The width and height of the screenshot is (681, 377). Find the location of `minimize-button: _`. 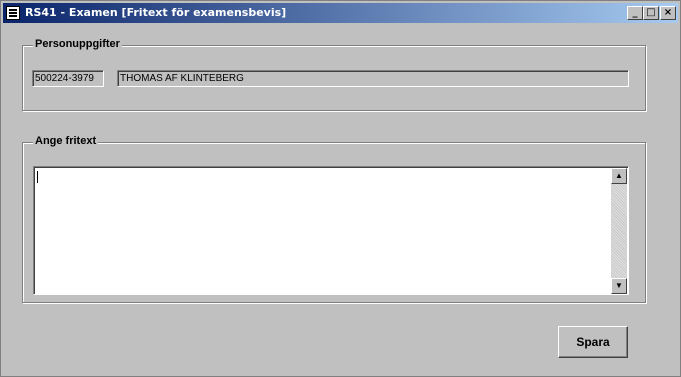

minimize-button: _ is located at coordinates (635, 13).